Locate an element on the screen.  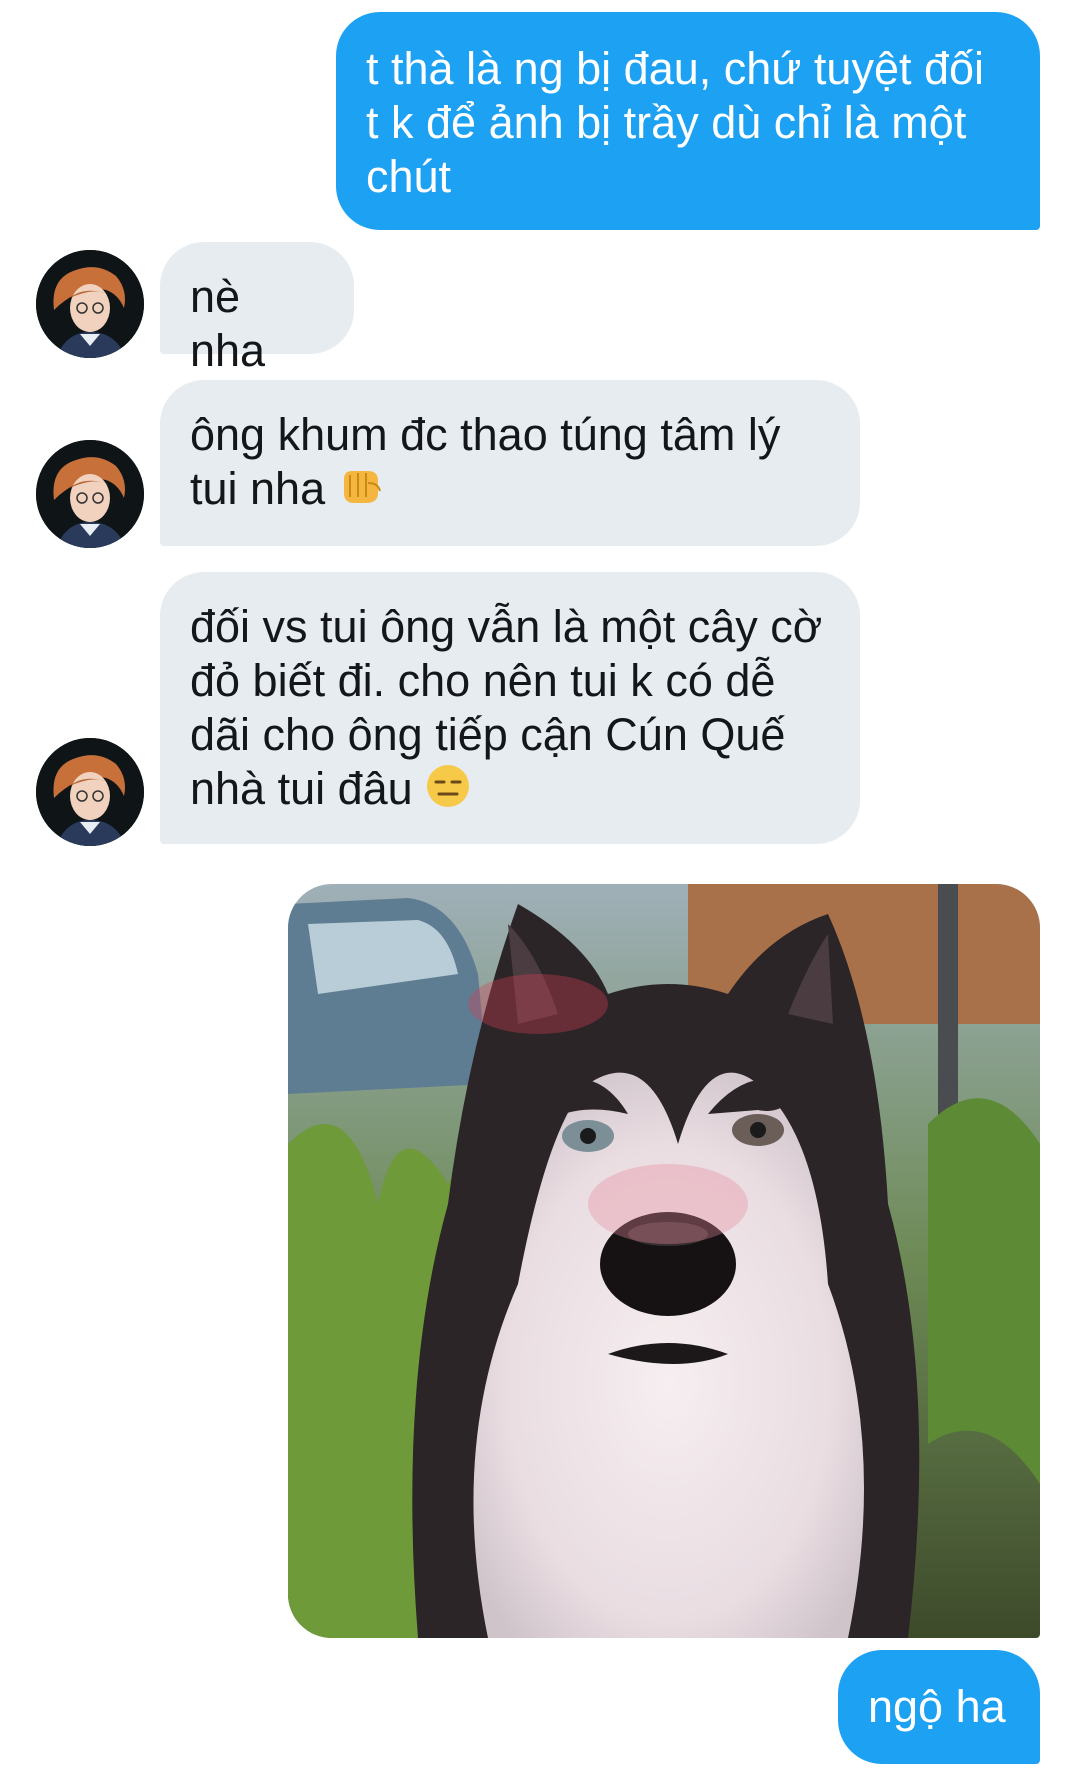
message-text: ông khum đc thao túng tâm lý tui nha is located at coordinates (485, 461).